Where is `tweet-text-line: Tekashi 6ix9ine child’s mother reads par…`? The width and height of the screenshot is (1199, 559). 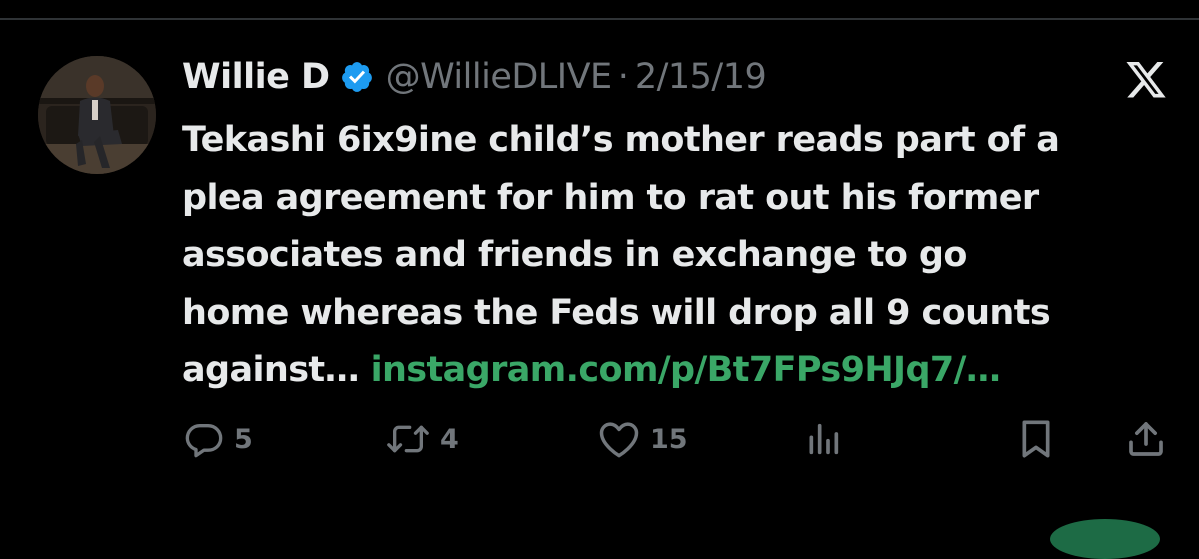
tweet-text-line: Tekashi 6ix9ine child’s mother reads par… is located at coordinates (621, 140).